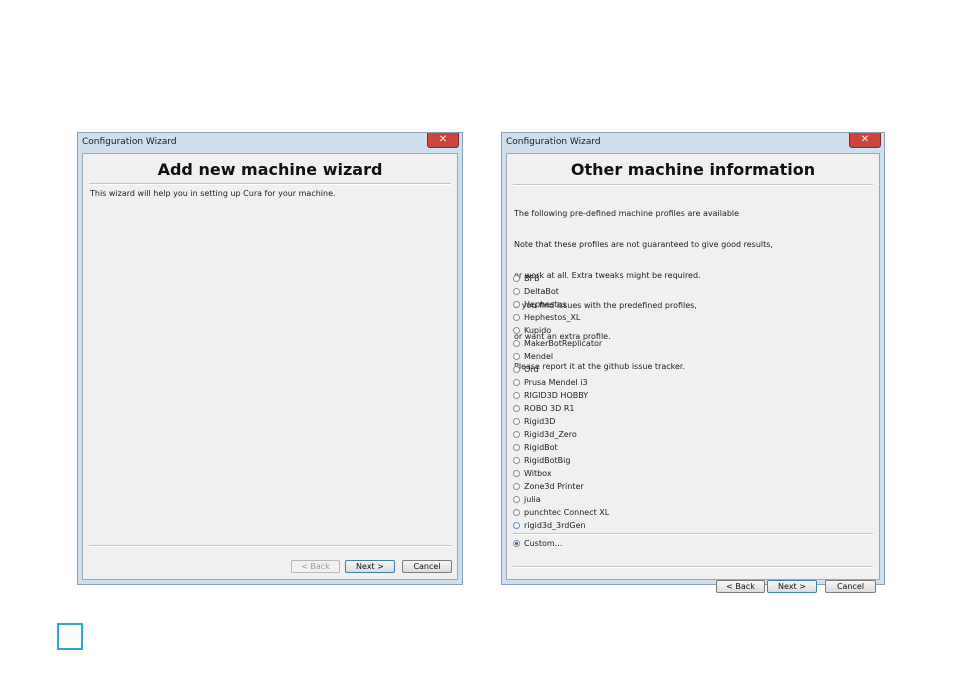 The height and width of the screenshot is (680, 964). I want to click on radio-profile: DeltaBot, so click(561, 291).